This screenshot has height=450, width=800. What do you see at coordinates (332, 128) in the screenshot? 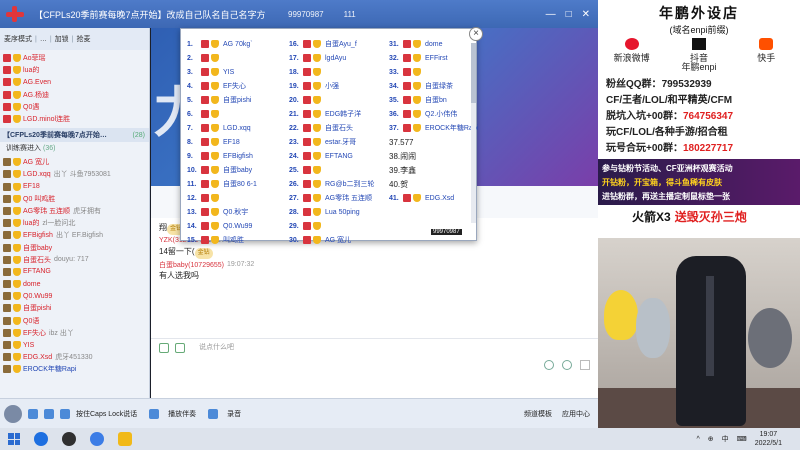
I see `rank-entry: 22. 自蛋石头` at bounding box center [332, 128].